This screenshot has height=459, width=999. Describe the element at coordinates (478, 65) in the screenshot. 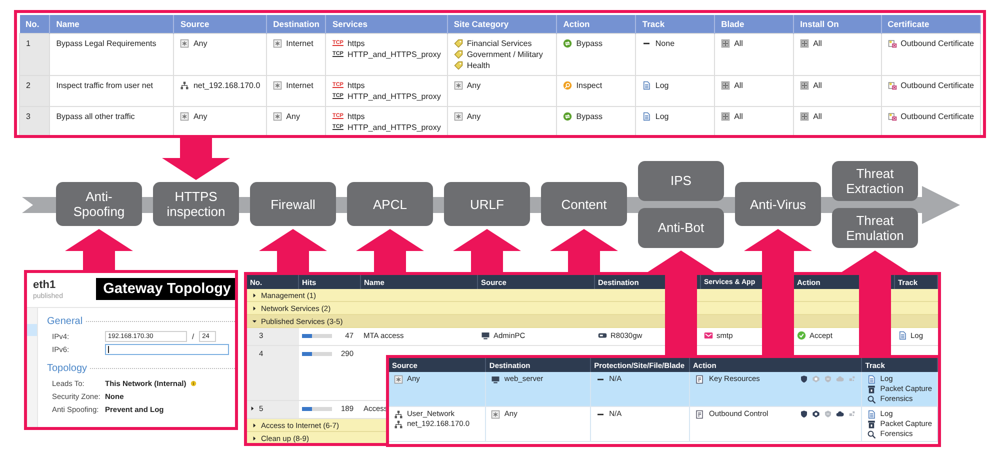

I see `cell-text: Health` at that location.